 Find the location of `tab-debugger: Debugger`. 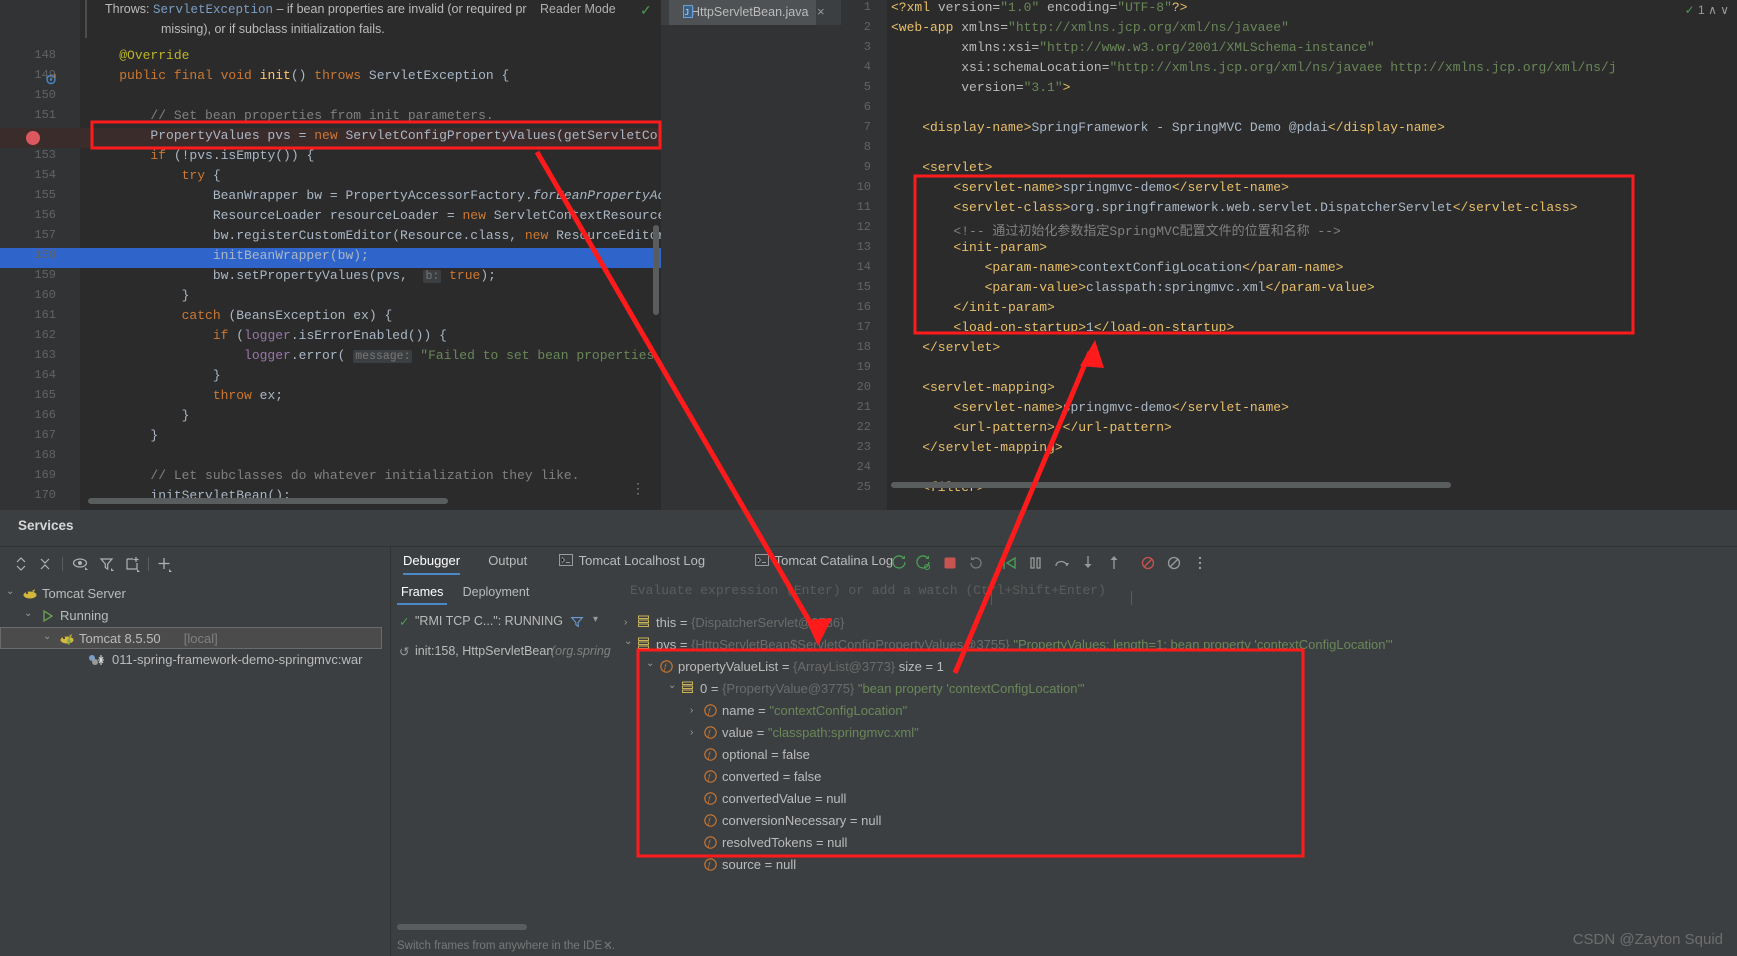

tab-debugger: Debugger is located at coordinates (432, 564).